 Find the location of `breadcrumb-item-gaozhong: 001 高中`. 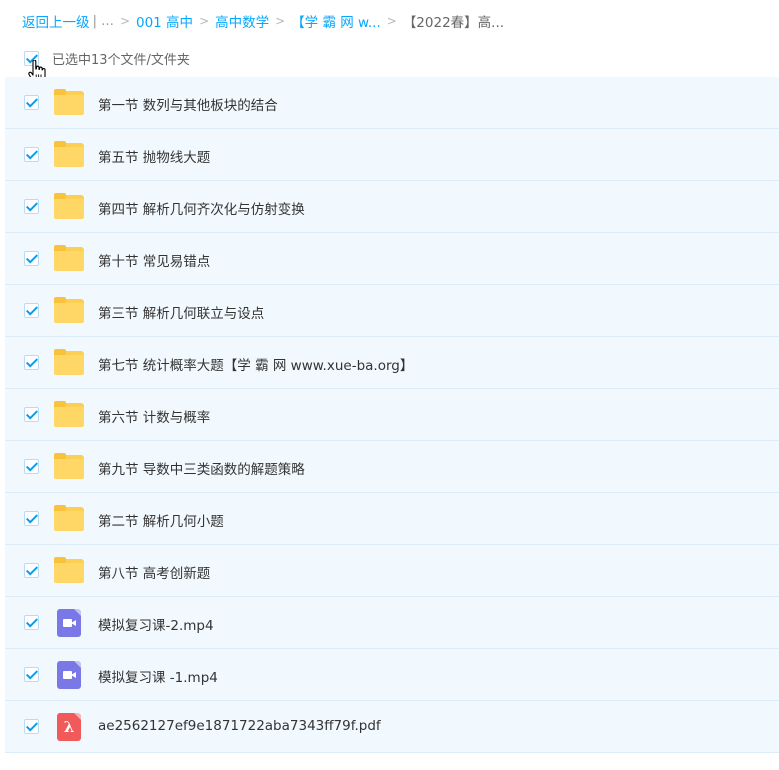

breadcrumb-item-gaozhong: 001 高中 is located at coordinates (164, 21).